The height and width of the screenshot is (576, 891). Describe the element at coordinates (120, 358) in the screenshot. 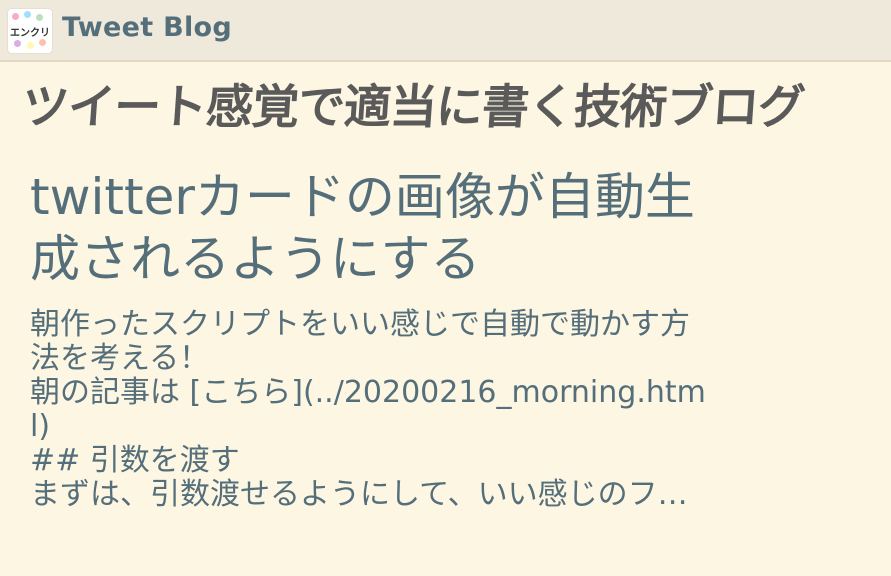

I see `excerpt-line: 法を考える！` at that location.